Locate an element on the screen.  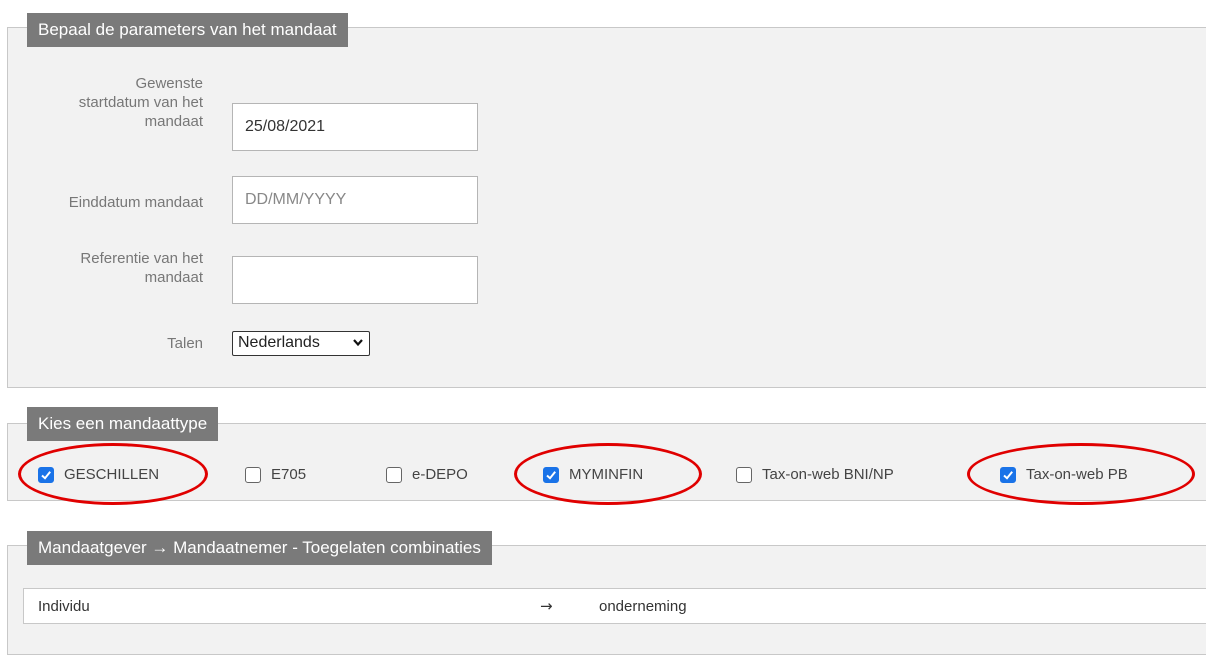
end-date-label: Einddatum mandaat is located at coordinates (135, 202).